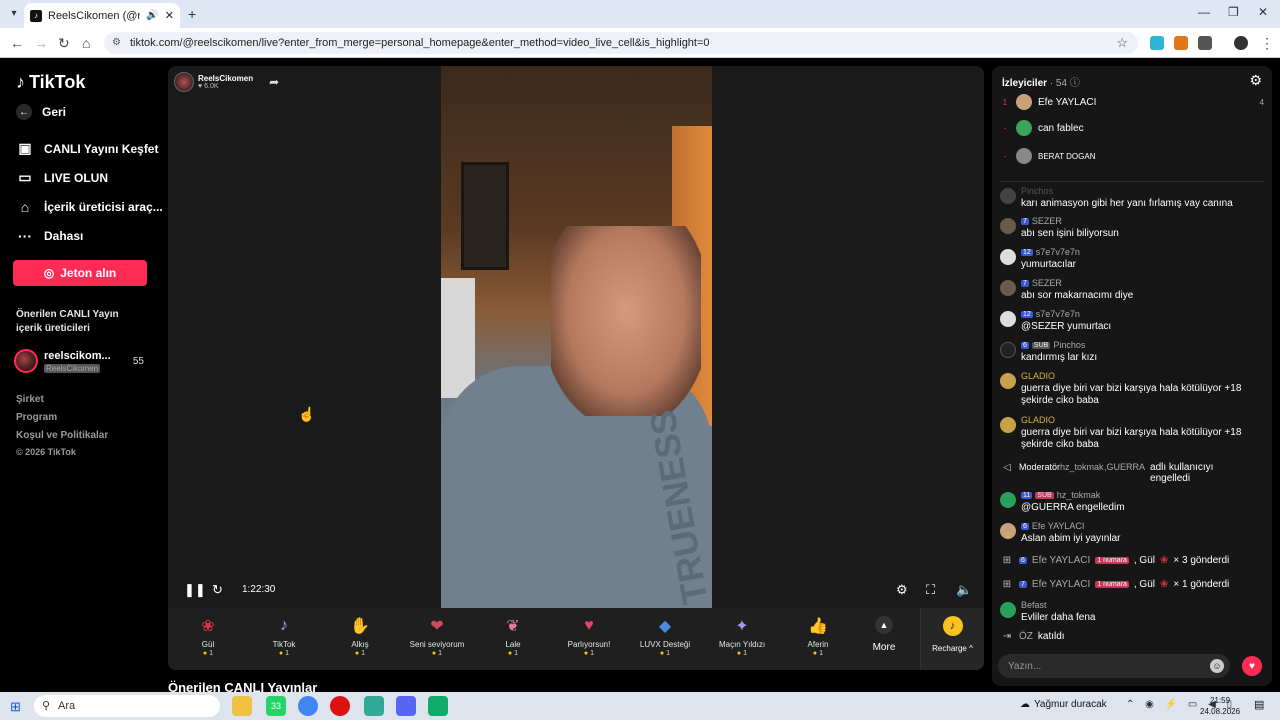  Describe the element at coordinates (1124, 467) in the screenshot. I see `blocked-user: ,GUERRA` at that location.